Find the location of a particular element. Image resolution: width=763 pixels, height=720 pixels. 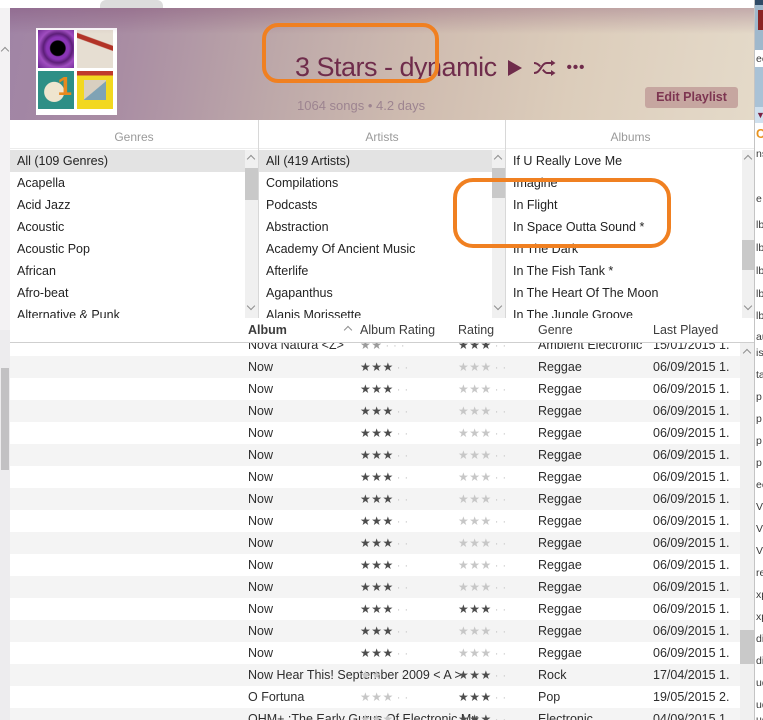

list-item: Acoustic is located at coordinates (134, 227).